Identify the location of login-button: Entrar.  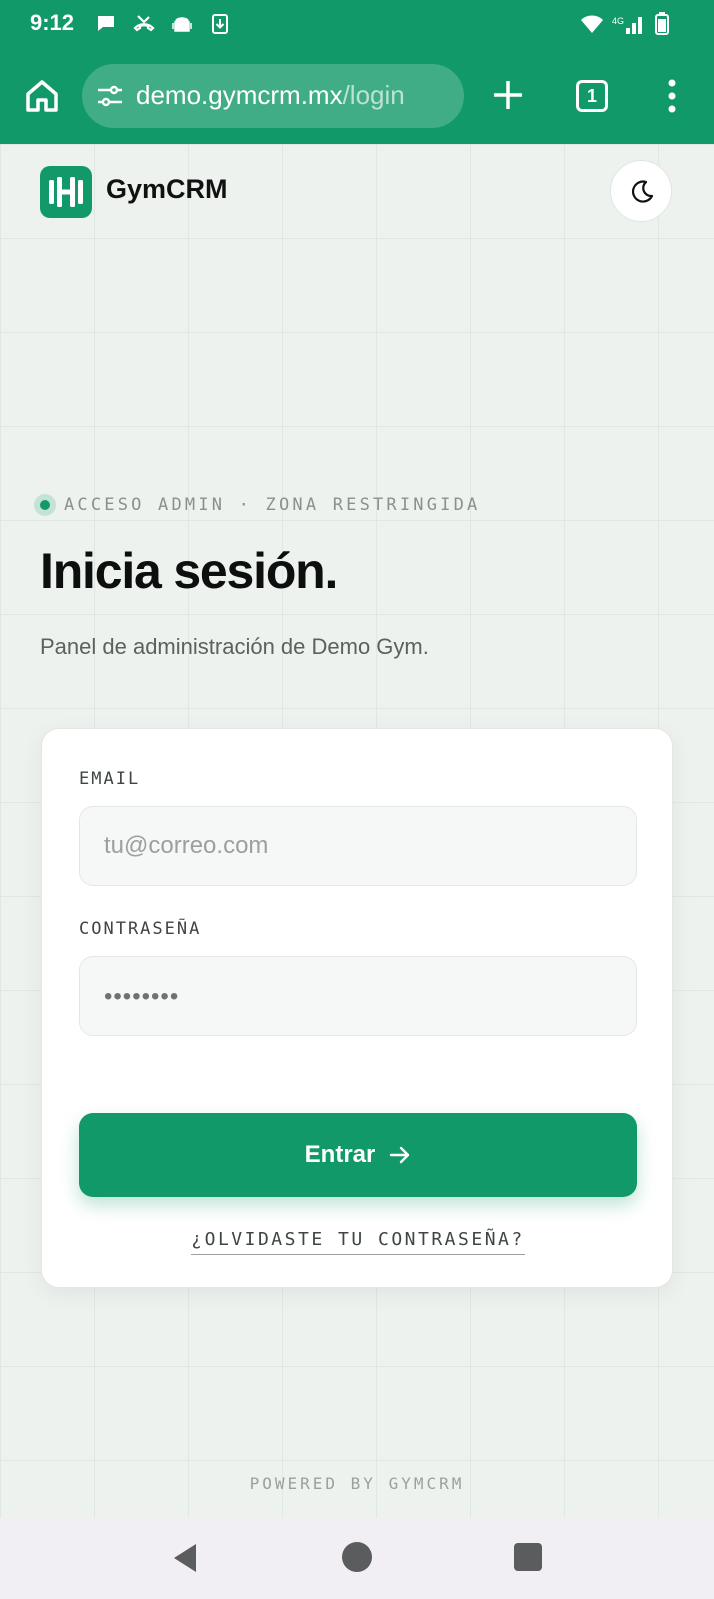
(358, 1155).